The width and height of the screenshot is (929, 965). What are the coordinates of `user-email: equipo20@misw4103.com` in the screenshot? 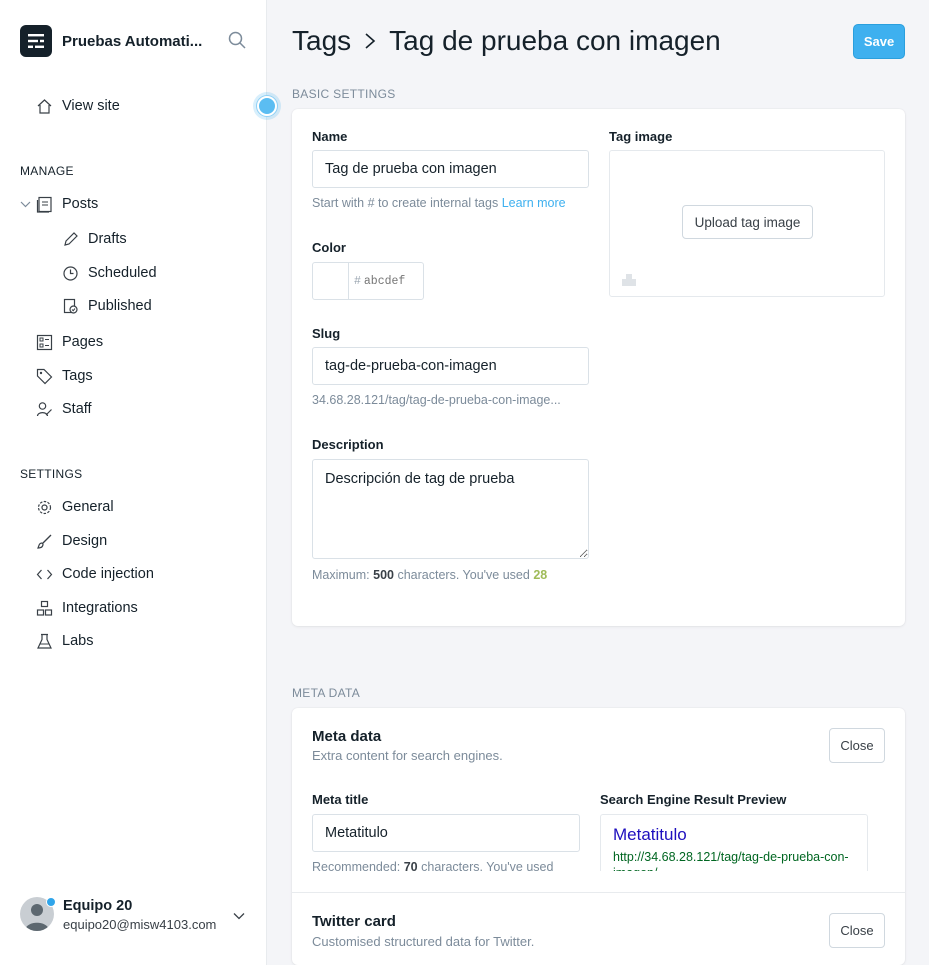 It's located at (140, 924).